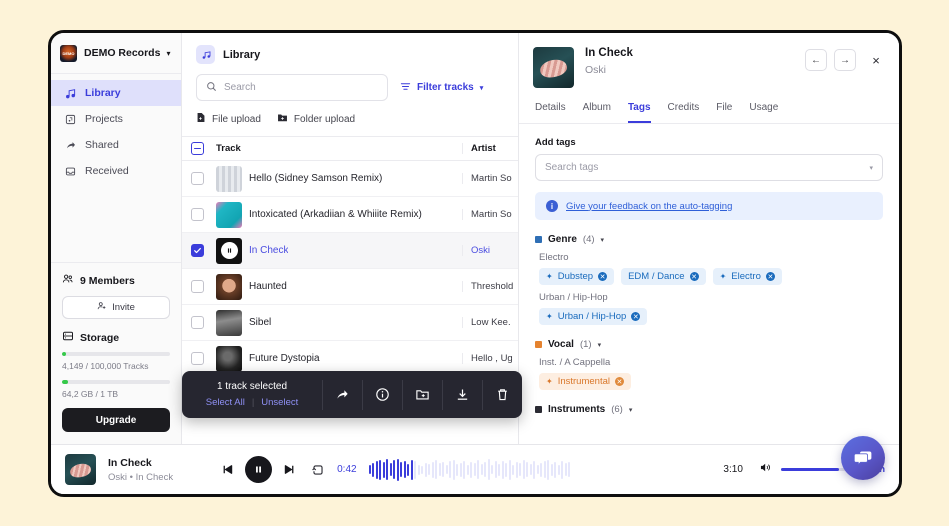 The image size is (949, 526). What do you see at coordinates (116, 145) in the screenshot?
I see `sidebar-item-shared: Shared` at bounding box center [116, 145].